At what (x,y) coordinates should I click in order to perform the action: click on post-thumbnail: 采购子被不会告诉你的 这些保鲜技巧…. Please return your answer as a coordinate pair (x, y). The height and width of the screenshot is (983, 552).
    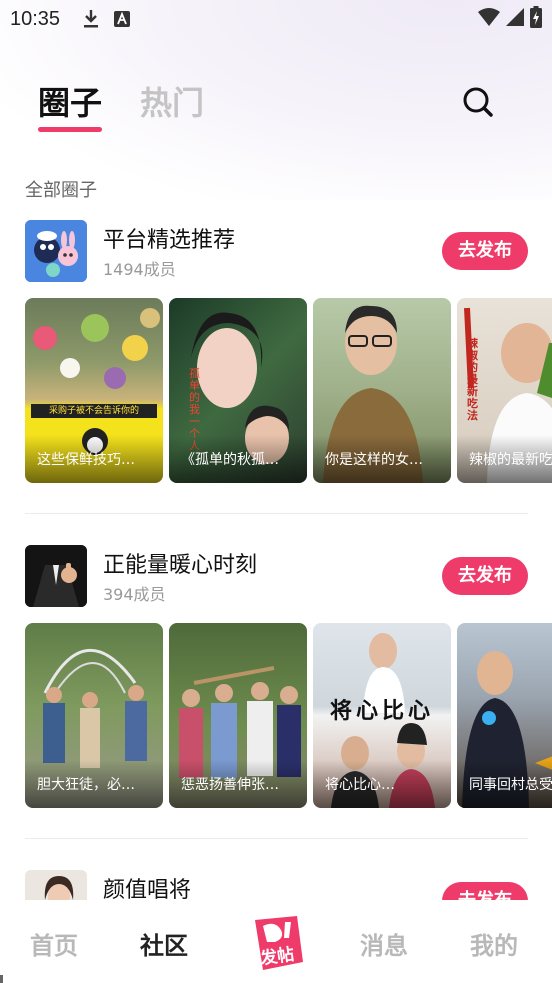
    Looking at the image, I should click on (94, 390).